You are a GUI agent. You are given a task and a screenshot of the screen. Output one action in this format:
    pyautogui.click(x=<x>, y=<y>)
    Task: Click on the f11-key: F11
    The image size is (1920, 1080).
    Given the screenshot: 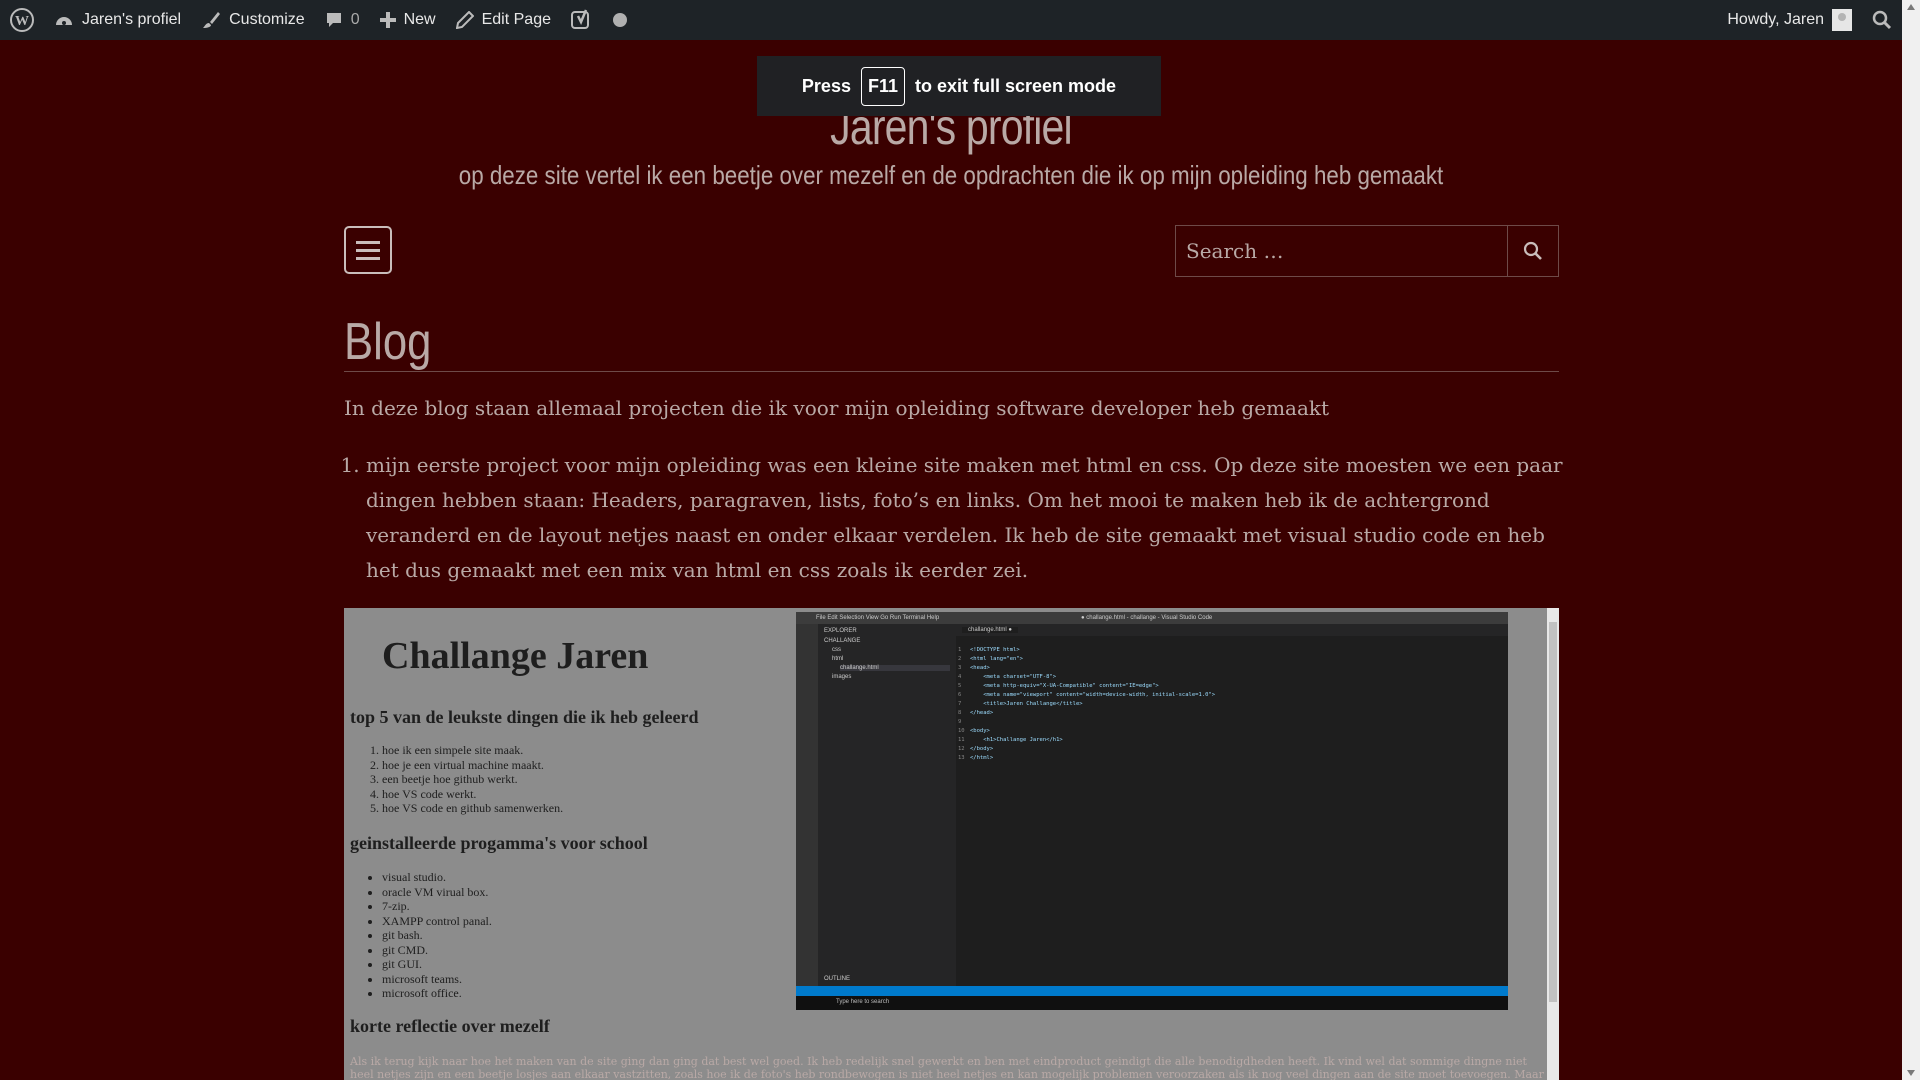 What is the action you would take?
    pyautogui.click(x=882, y=86)
    